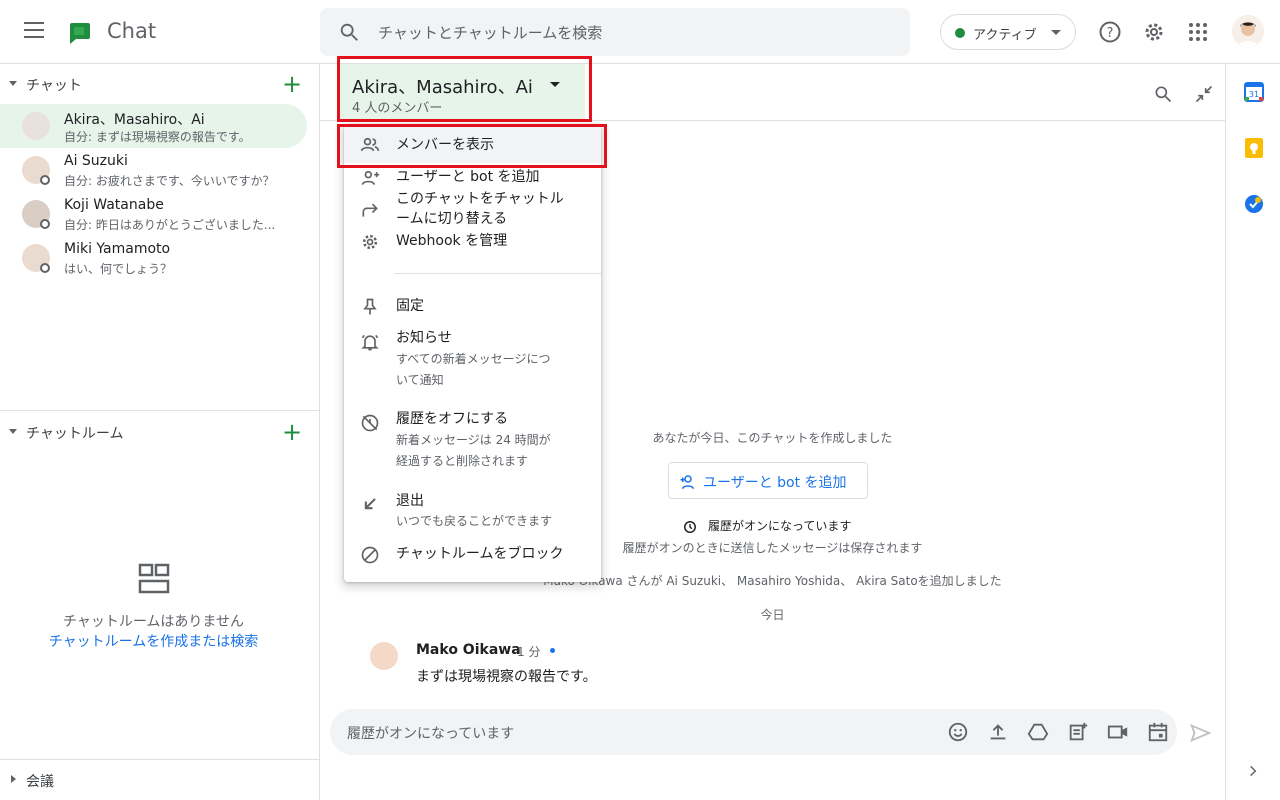 Image resolution: width=1280 pixels, height=800 pixels. What do you see at coordinates (998, 732) in the screenshot?
I see `upload-icon` at bounding box center [998, 732].